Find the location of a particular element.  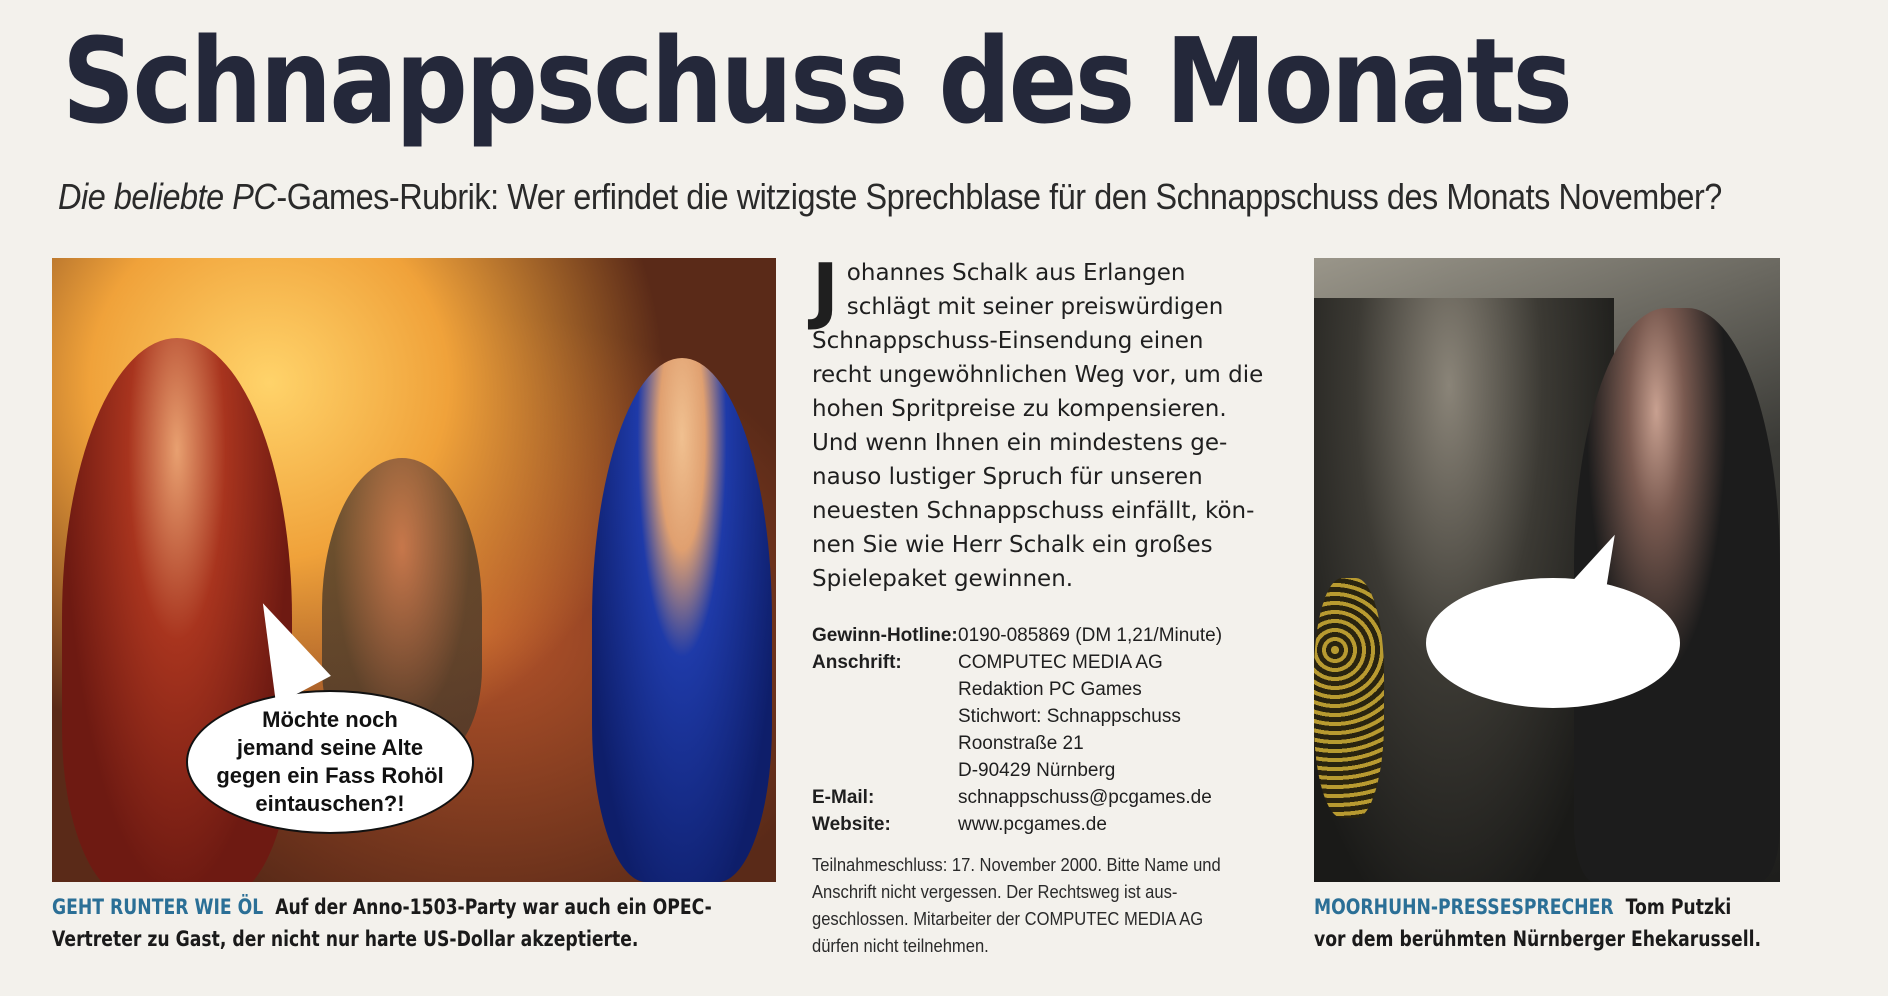

photo-pattern is located at coordinates (1349, 698).